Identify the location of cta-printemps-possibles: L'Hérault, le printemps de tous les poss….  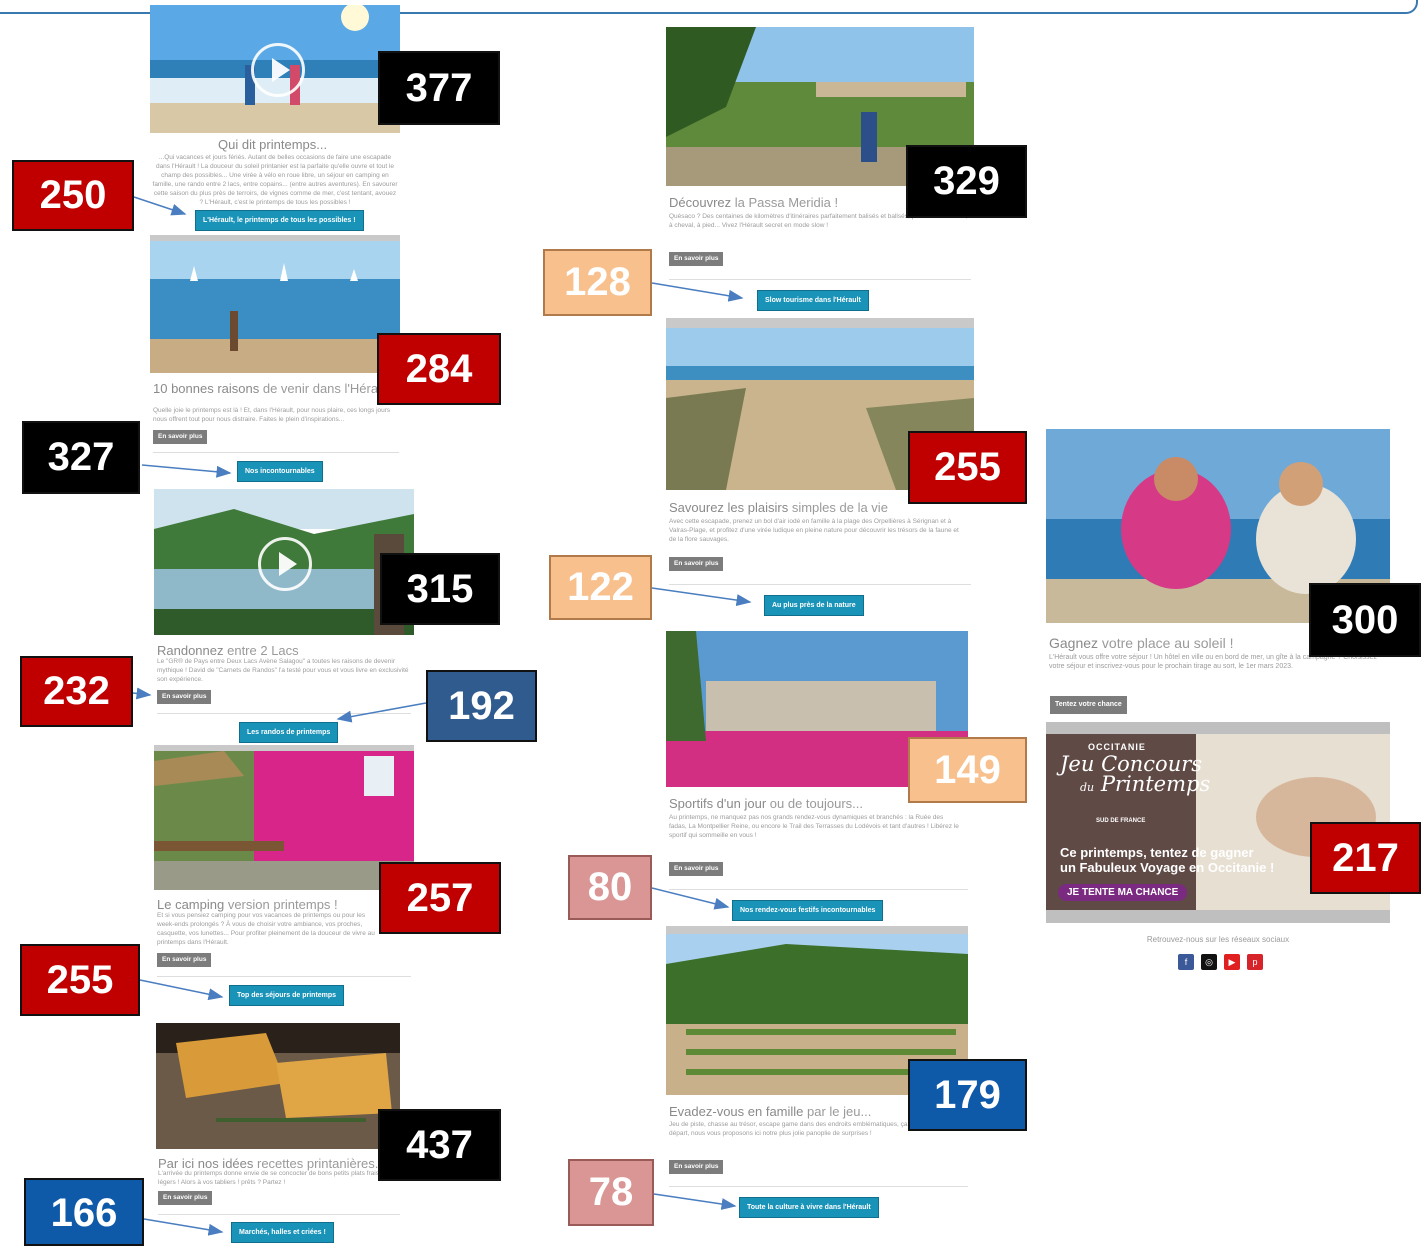
(279, 220).